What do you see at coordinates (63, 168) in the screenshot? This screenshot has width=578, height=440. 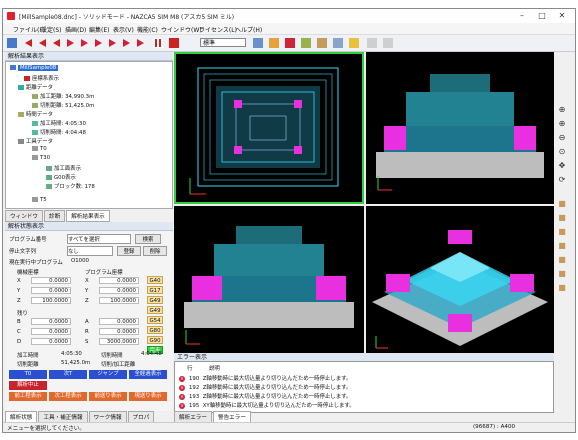 I see `tree-item-surface: 加工面表示` at bounding box center [63, 168].